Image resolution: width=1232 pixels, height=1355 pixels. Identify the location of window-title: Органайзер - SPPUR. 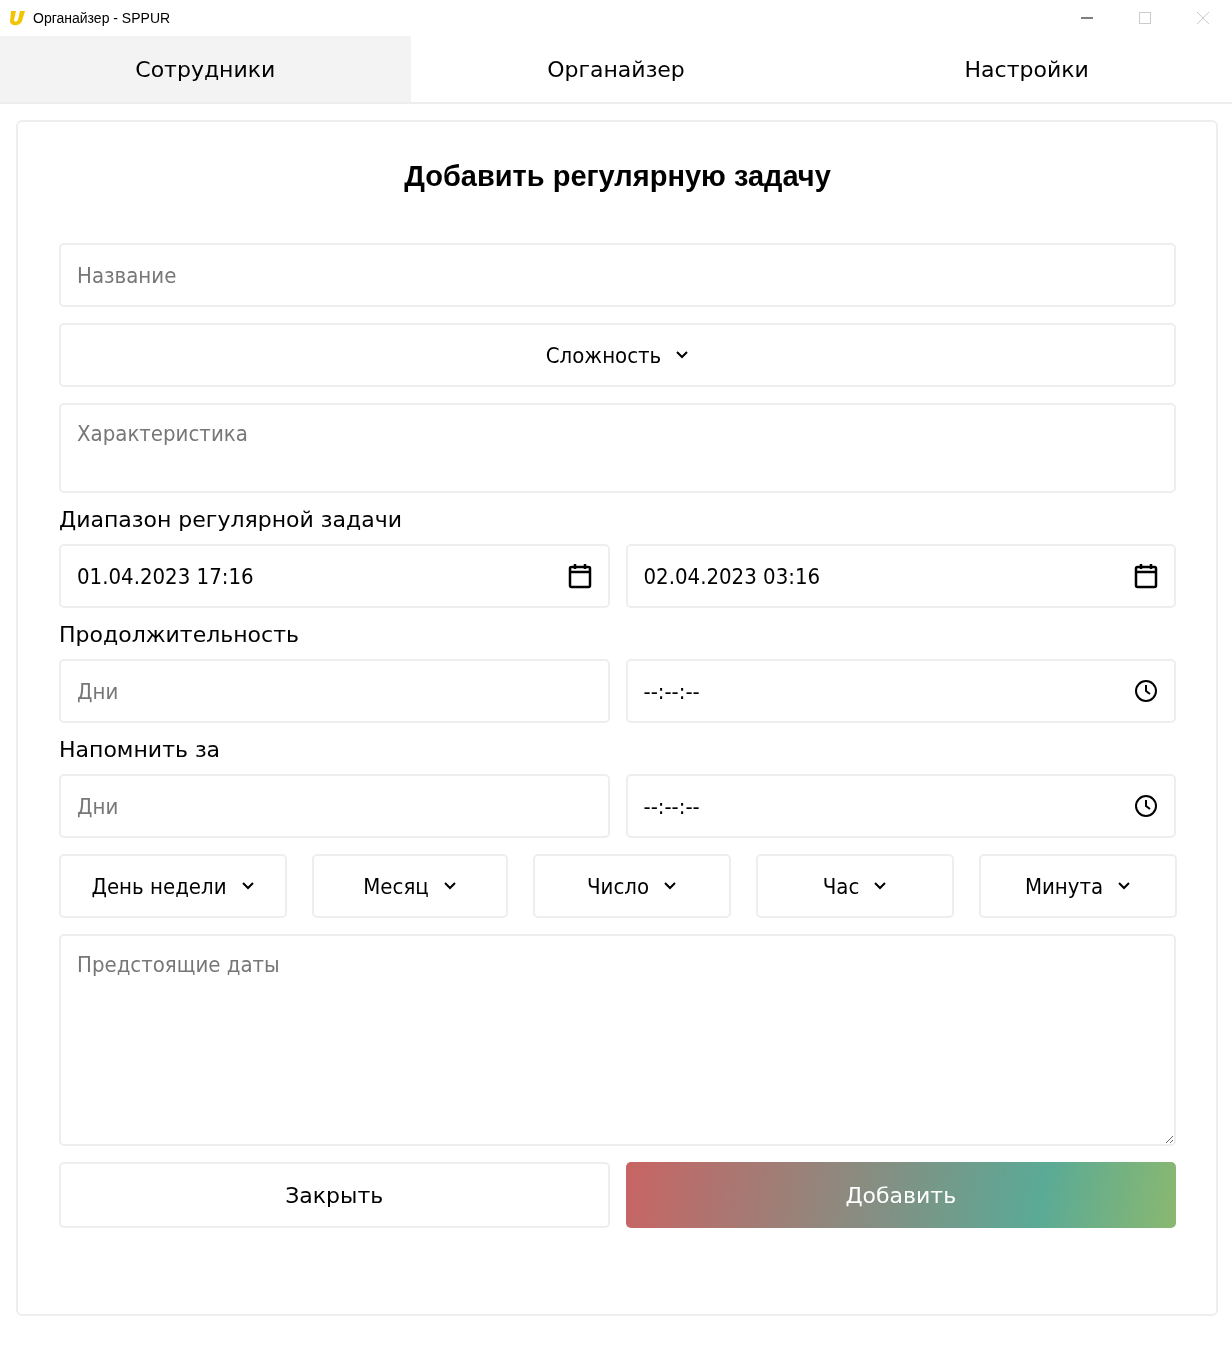
(102, 18).